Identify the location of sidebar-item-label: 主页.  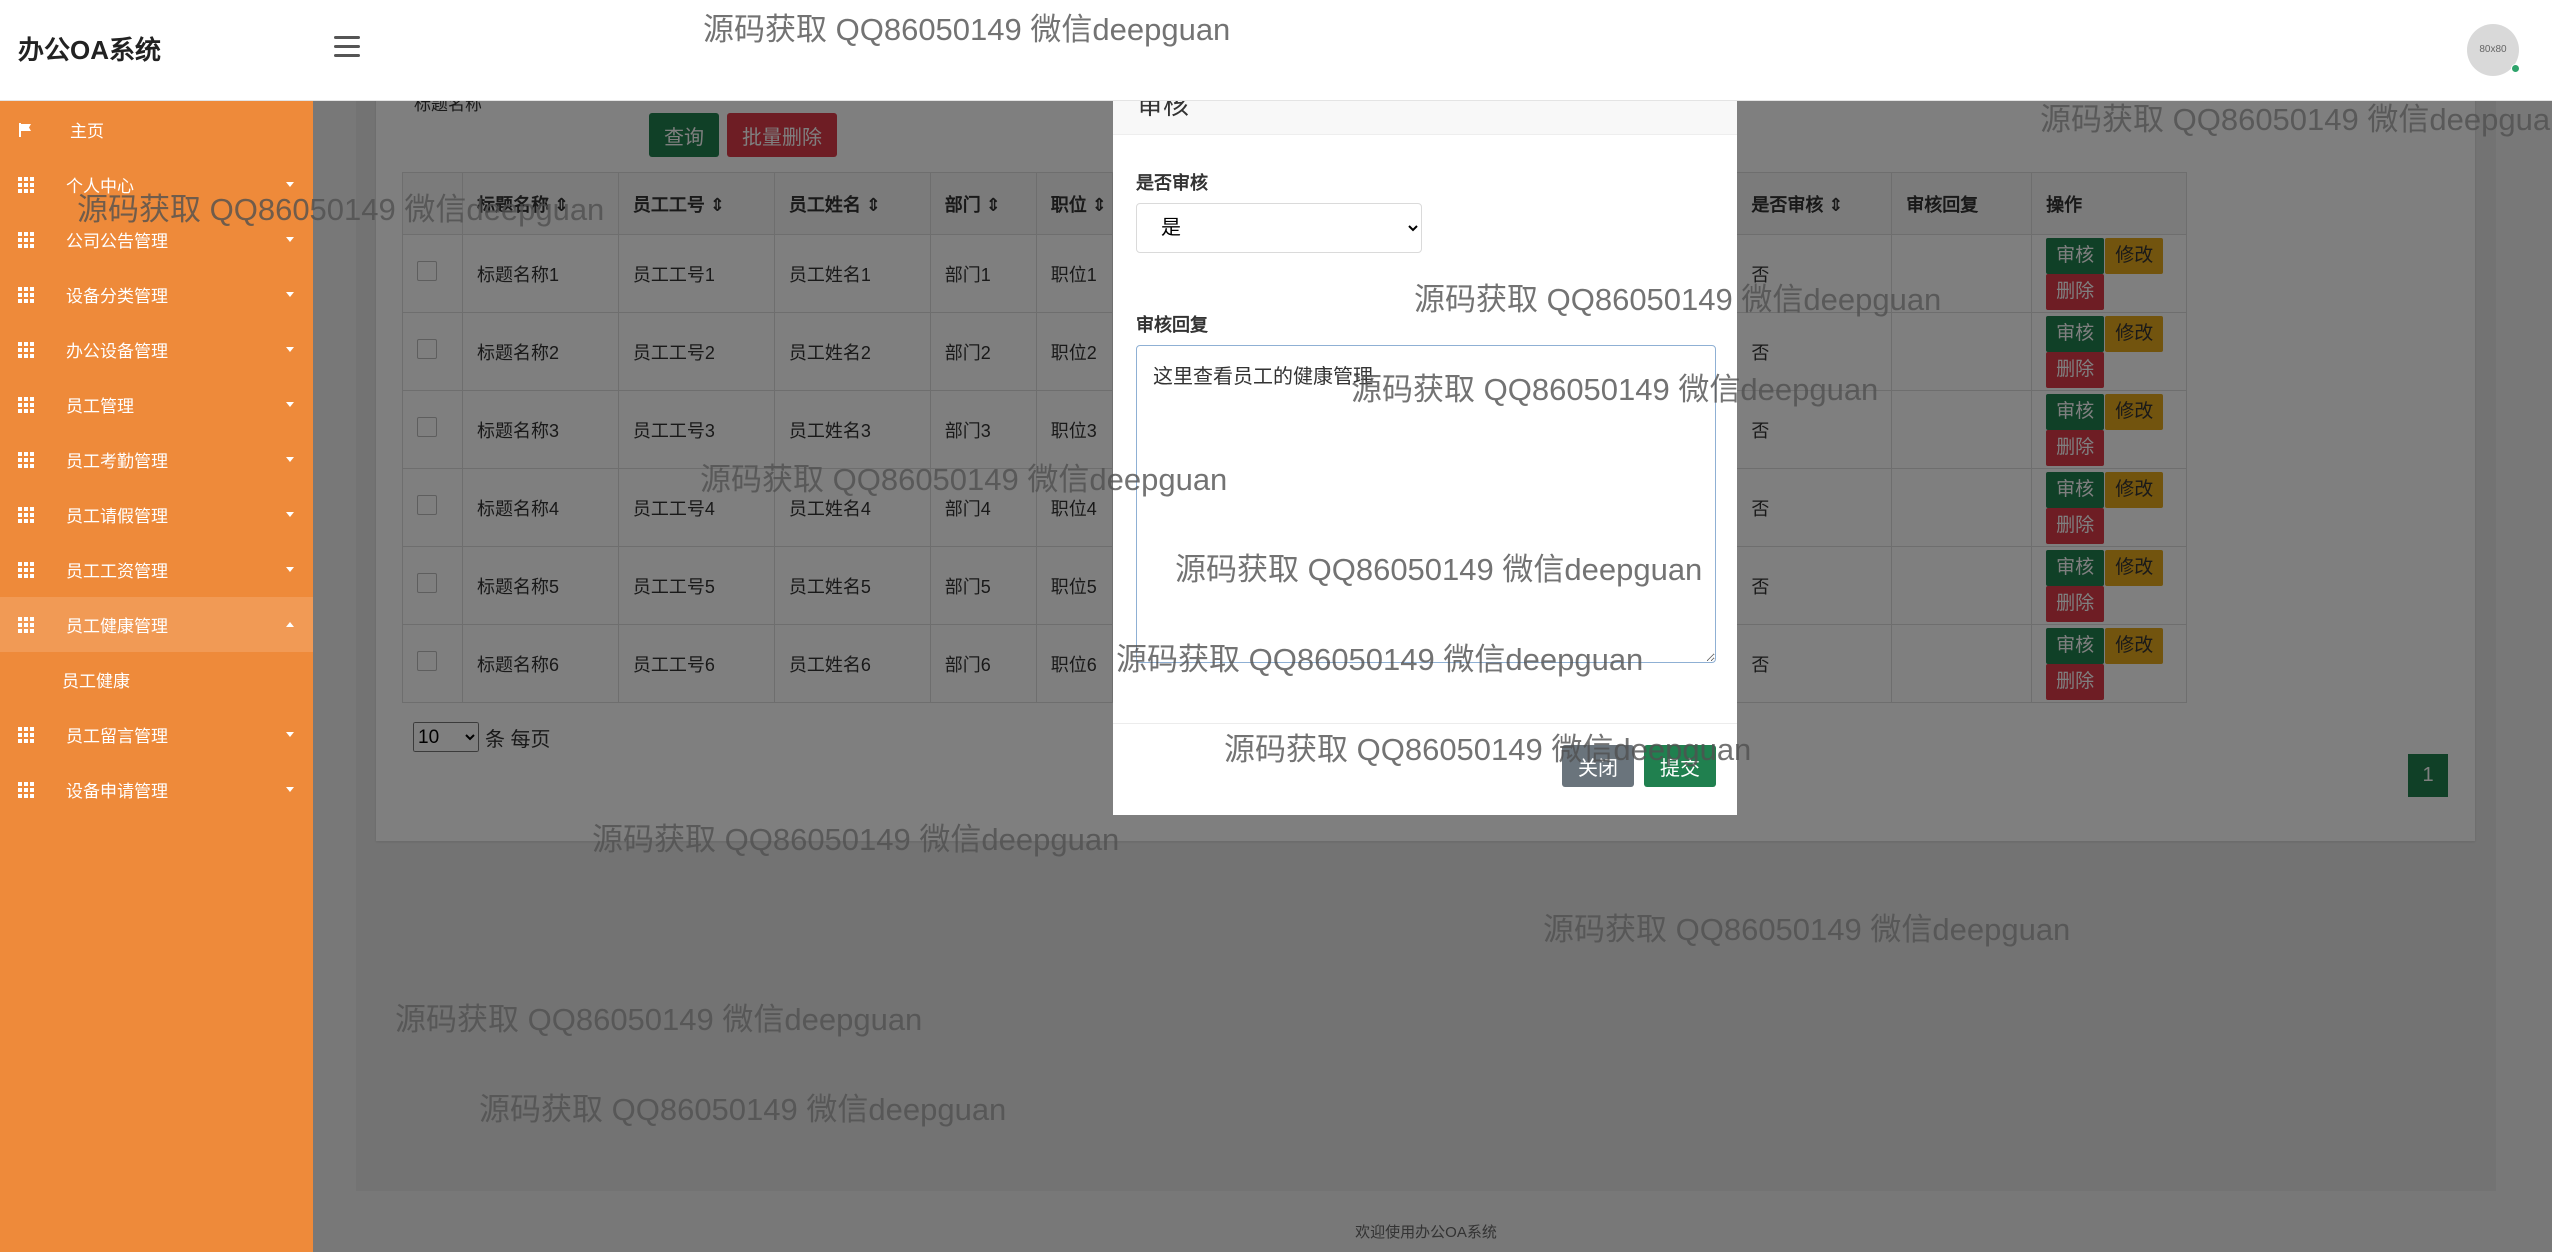
(87, 131).